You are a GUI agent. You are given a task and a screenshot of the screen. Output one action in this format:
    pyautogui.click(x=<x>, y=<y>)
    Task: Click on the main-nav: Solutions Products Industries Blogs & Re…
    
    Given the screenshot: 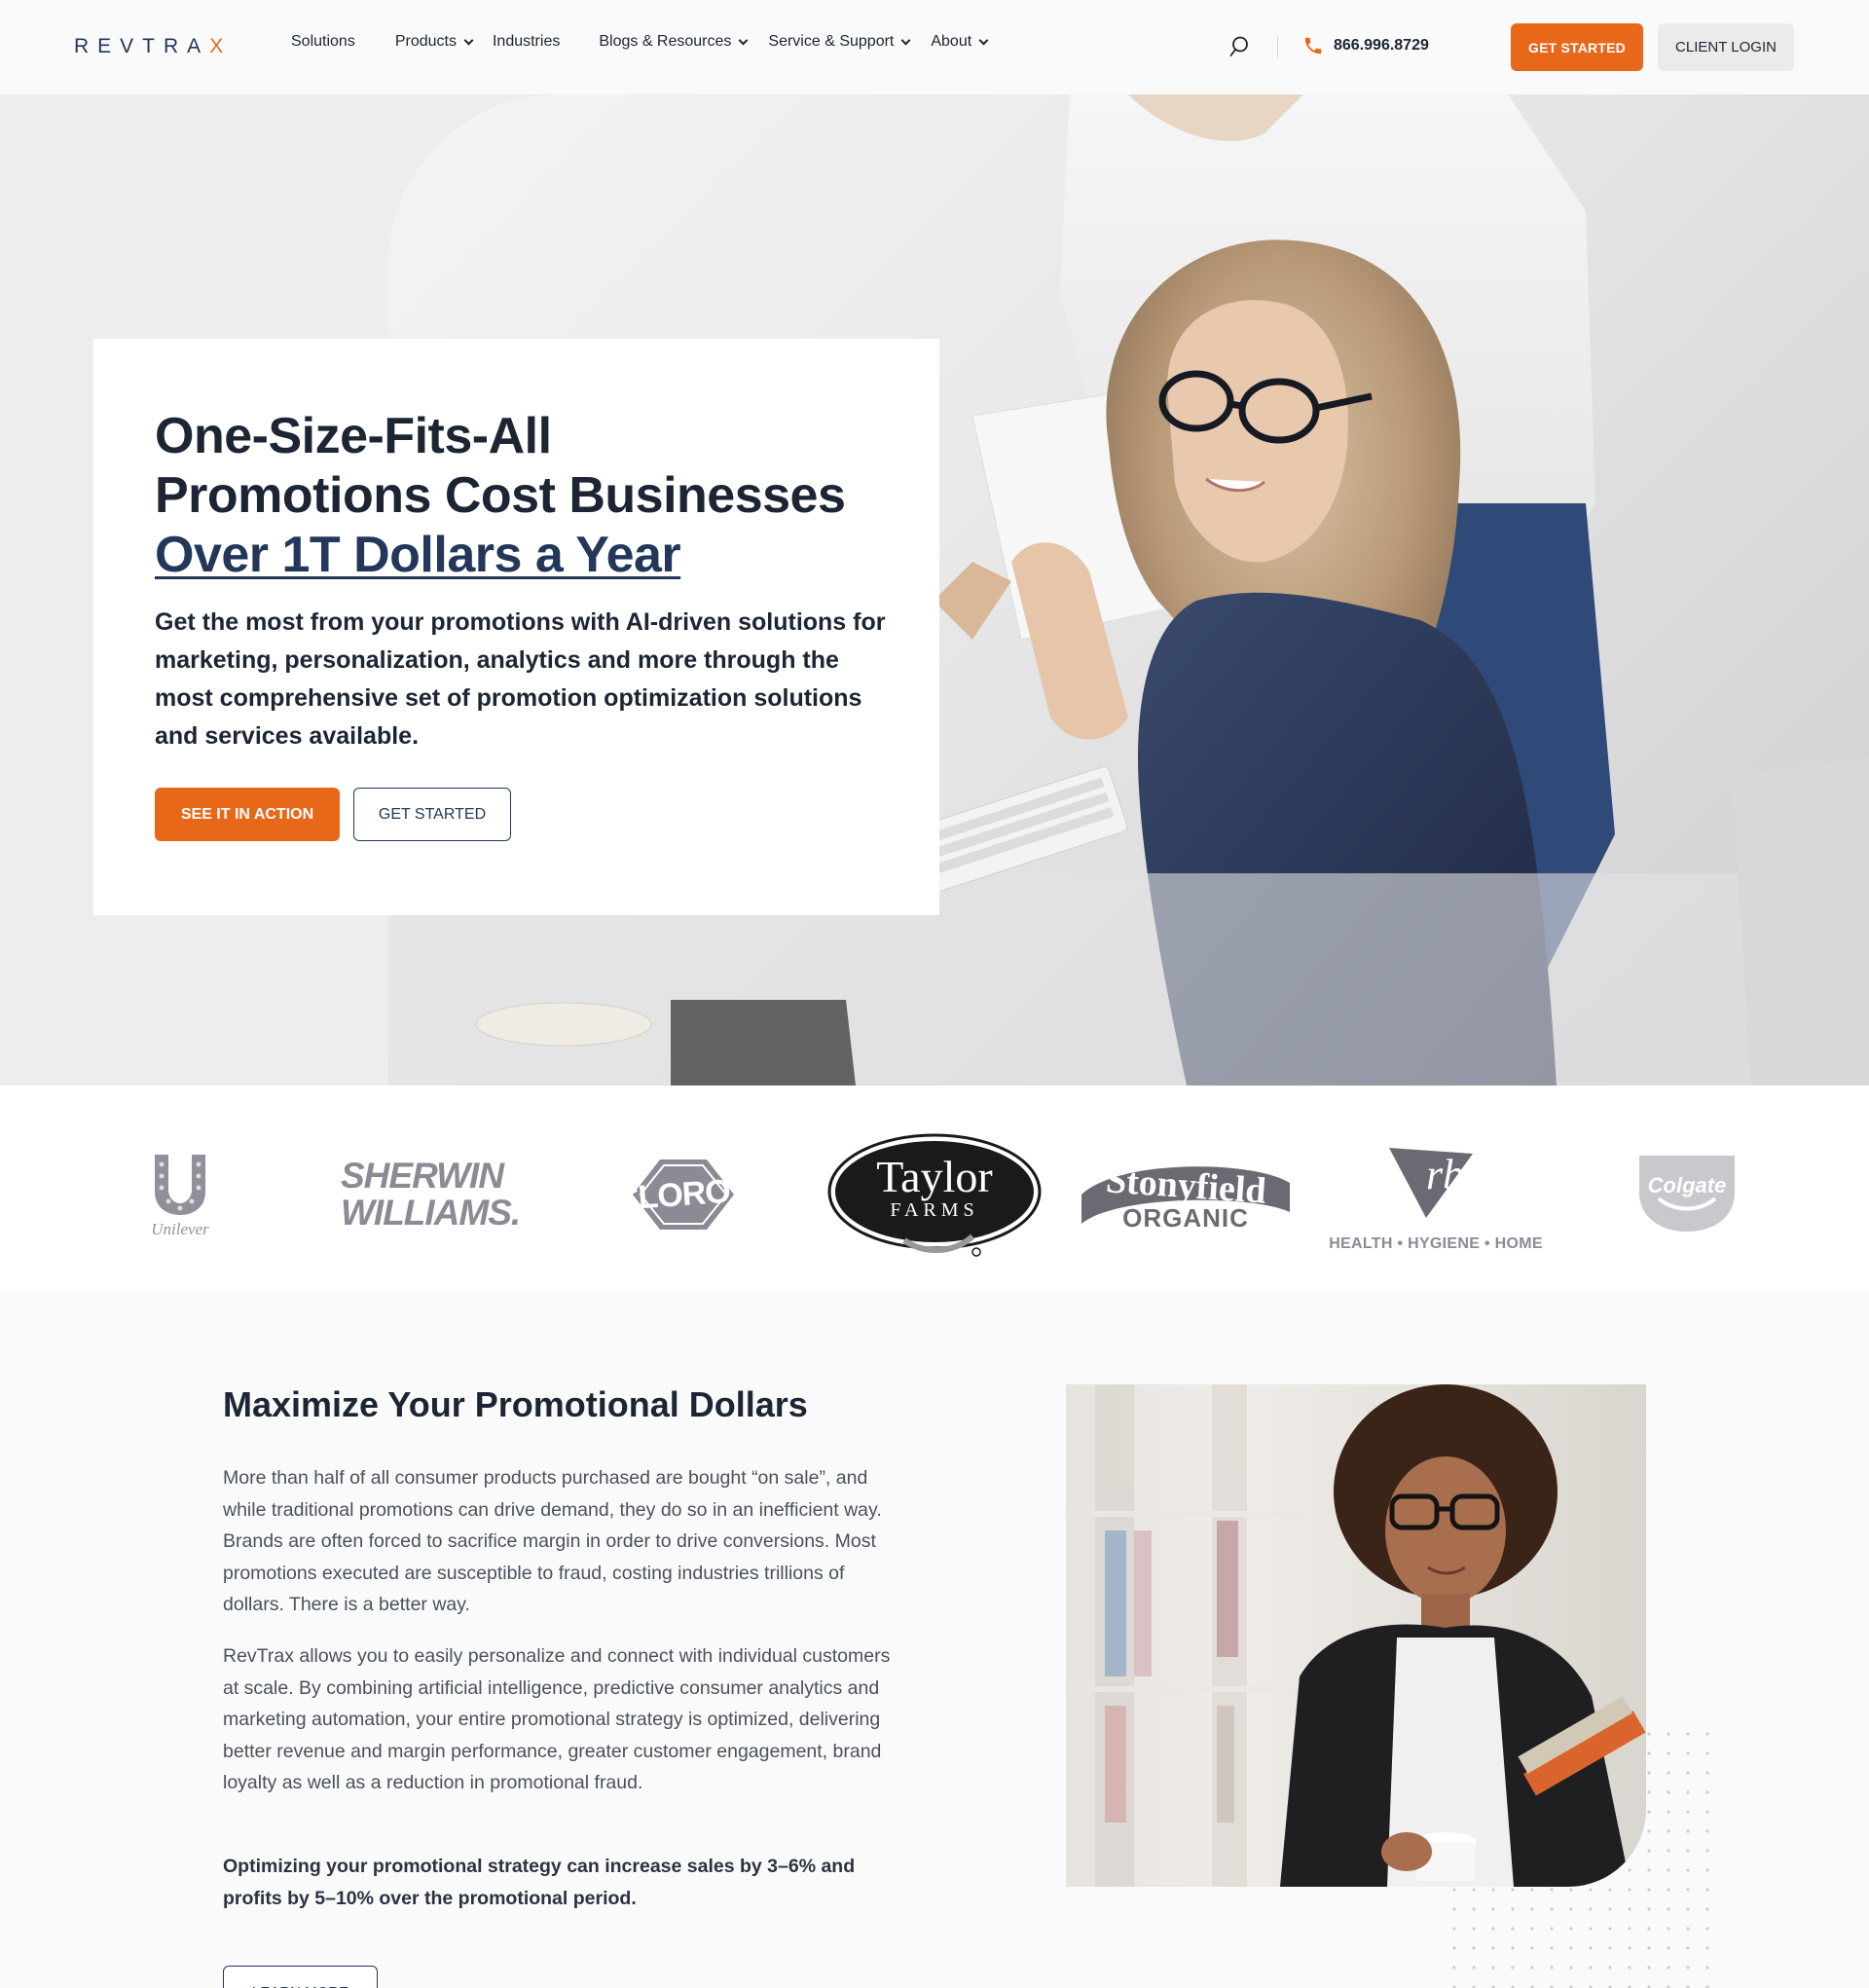 What is the action you would take?
    pyautogui.click(x=640, y=42)
    